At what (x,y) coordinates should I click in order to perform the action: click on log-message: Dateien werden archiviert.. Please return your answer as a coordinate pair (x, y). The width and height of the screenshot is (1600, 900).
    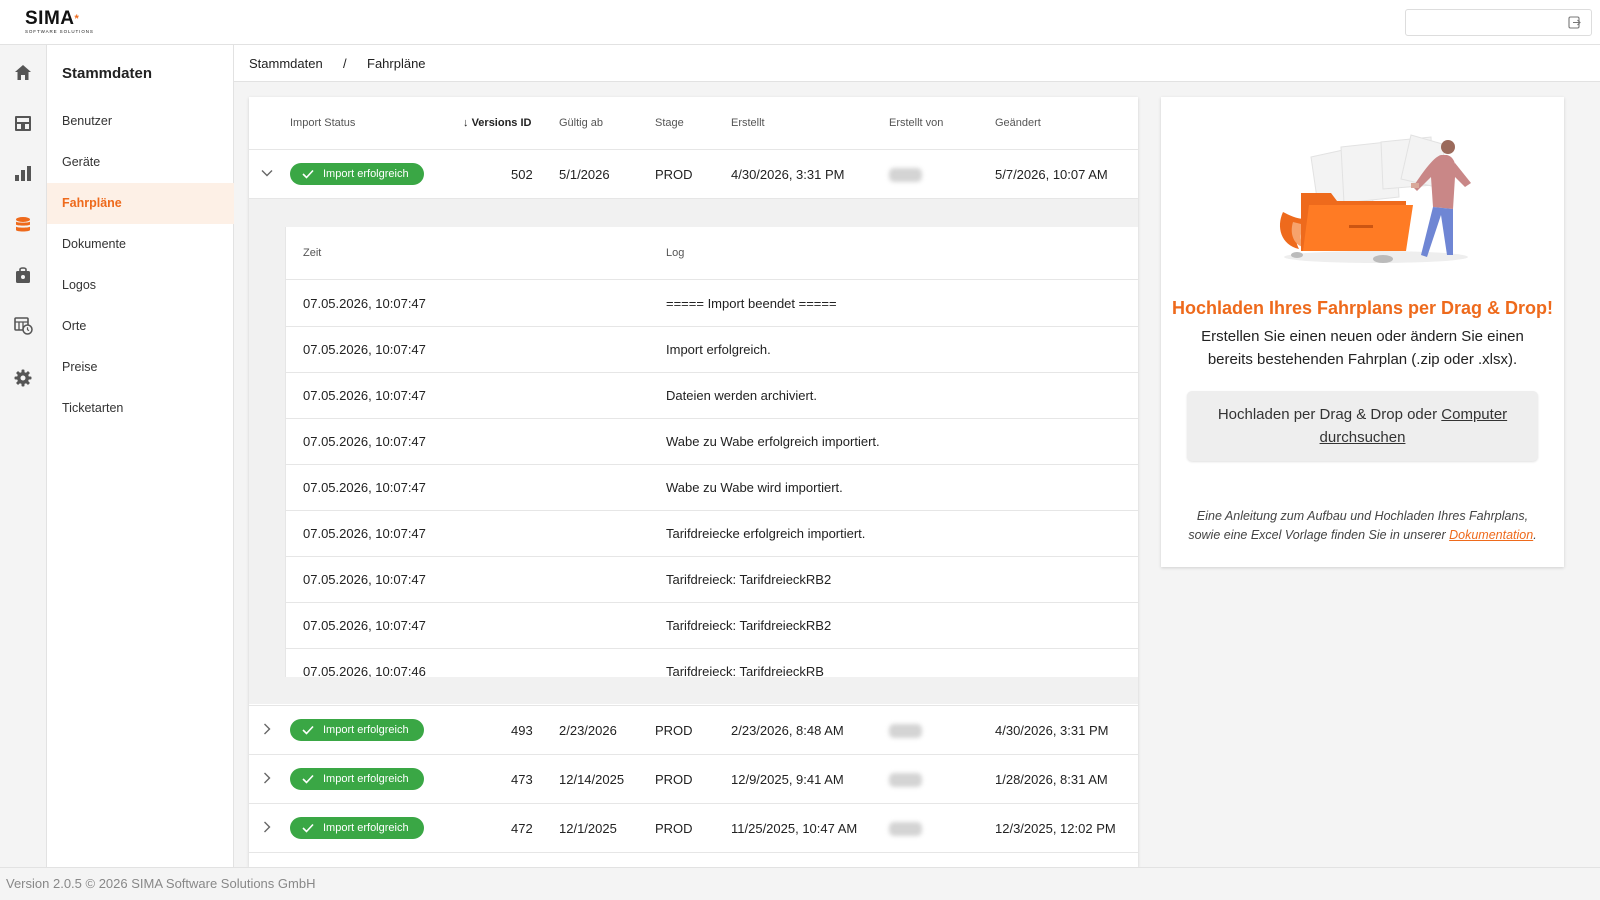
    Looking at the image, I should click on (742, 395).